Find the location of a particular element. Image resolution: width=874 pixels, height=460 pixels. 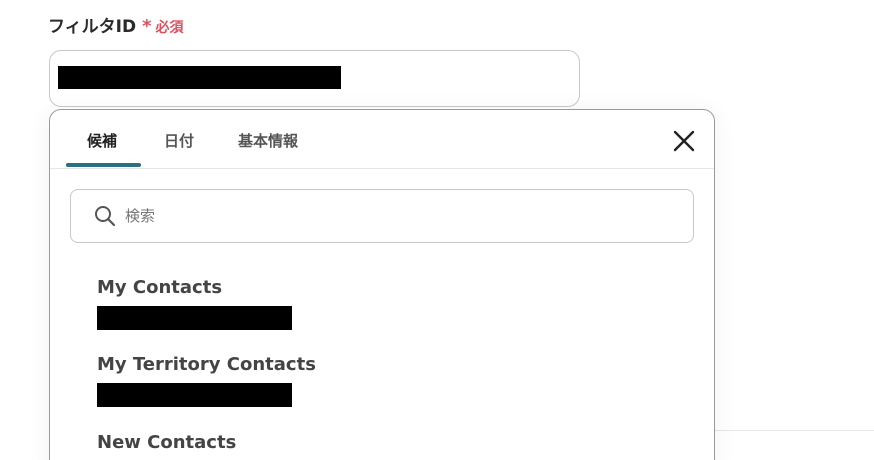

close-icon is located at coordinates (684, 141).